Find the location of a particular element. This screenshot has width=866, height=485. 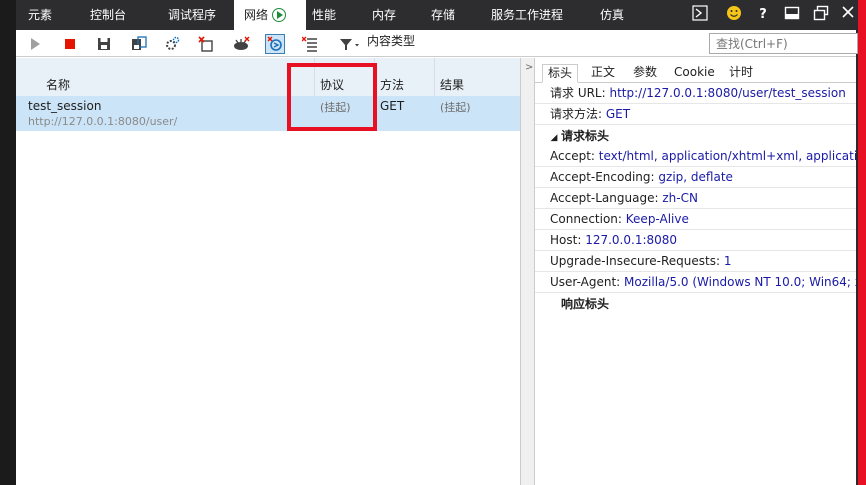

tab-emulation: 仿真 is located at coordinates (612, 15).